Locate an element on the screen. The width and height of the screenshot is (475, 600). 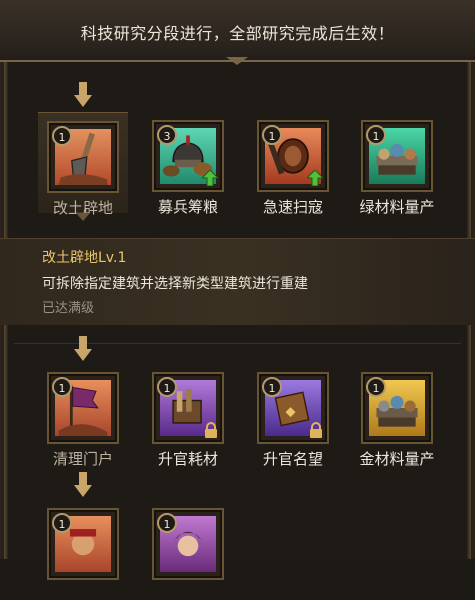
tech-item-lv-cailiao: 1 绿材料量产 is located at coordinates (397, 164).